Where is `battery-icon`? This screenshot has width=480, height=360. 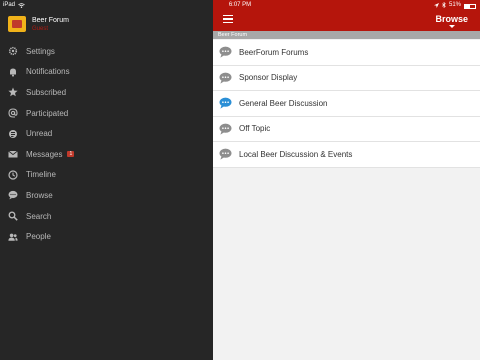
battery-icon is located at coordinates (470, 6).